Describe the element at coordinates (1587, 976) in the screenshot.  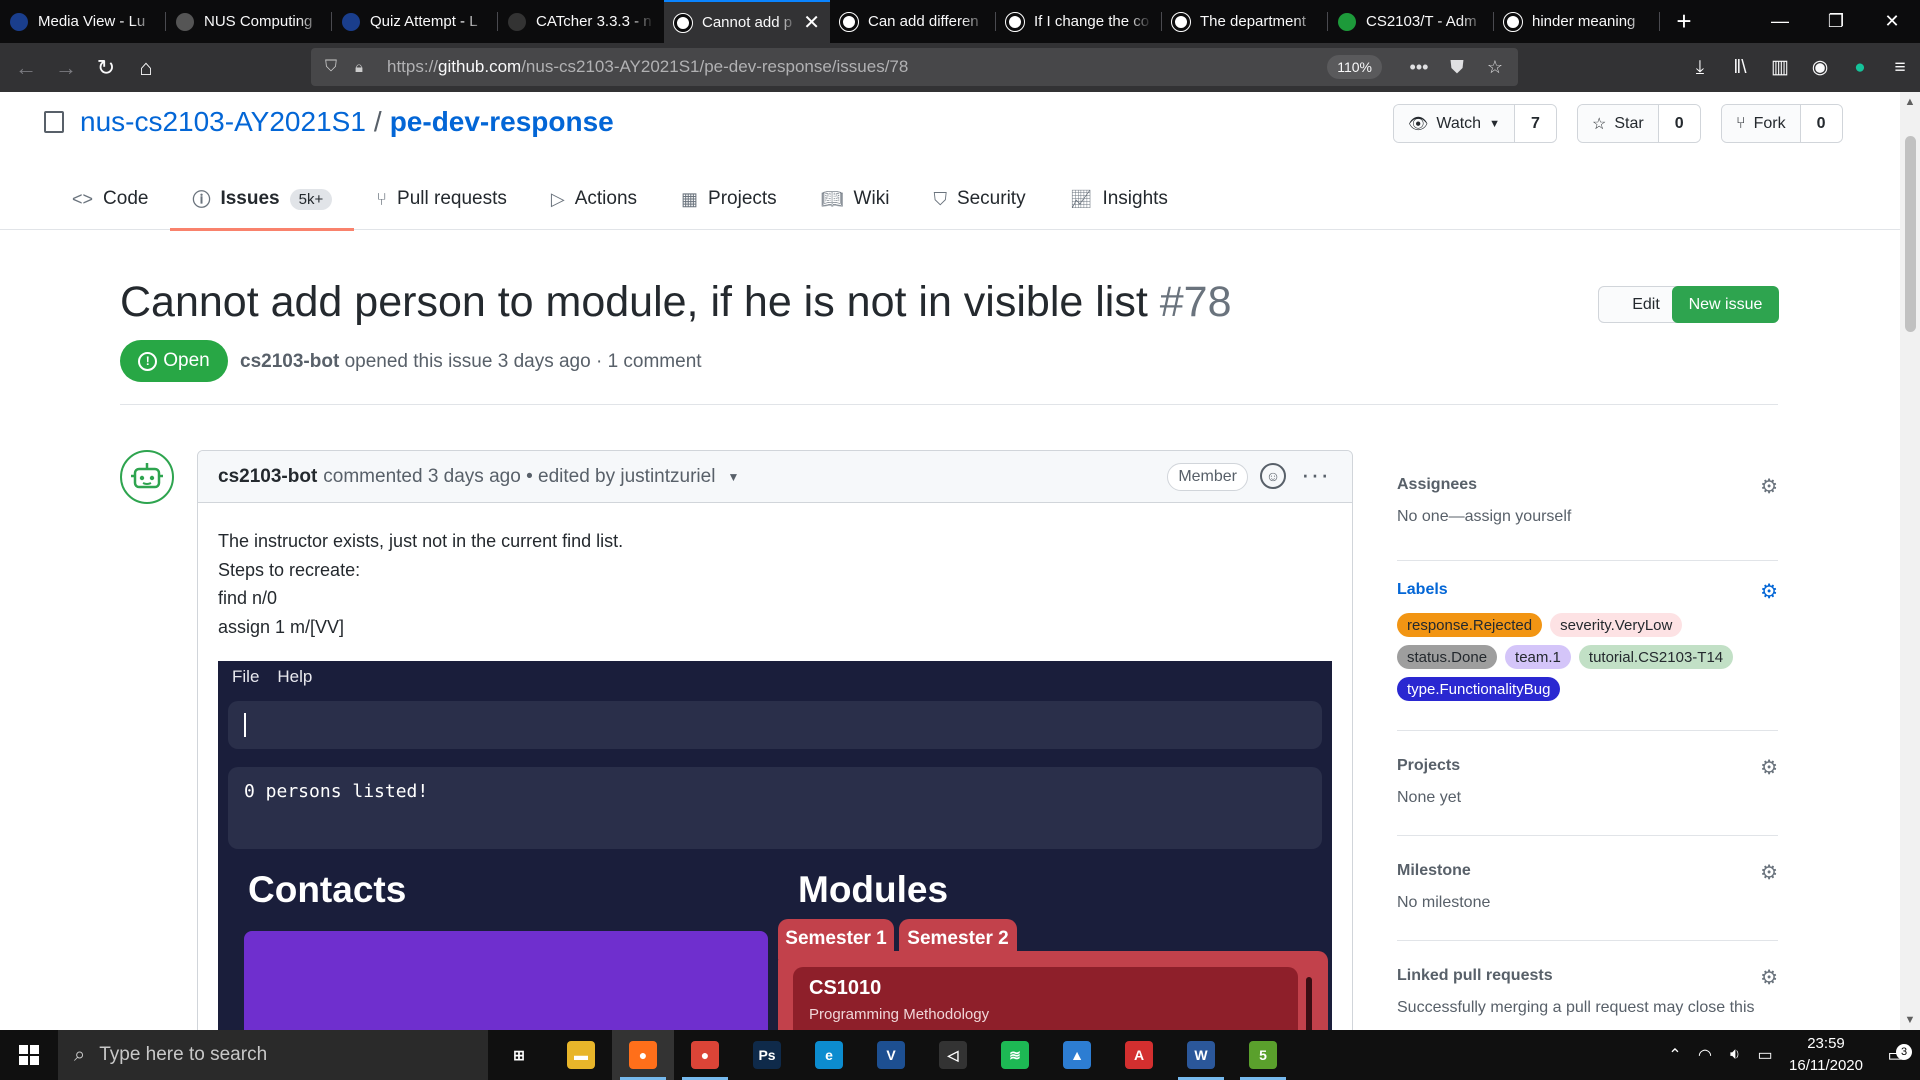
I see `linked-pull-requests-heading: Linked pull requests` at that location.